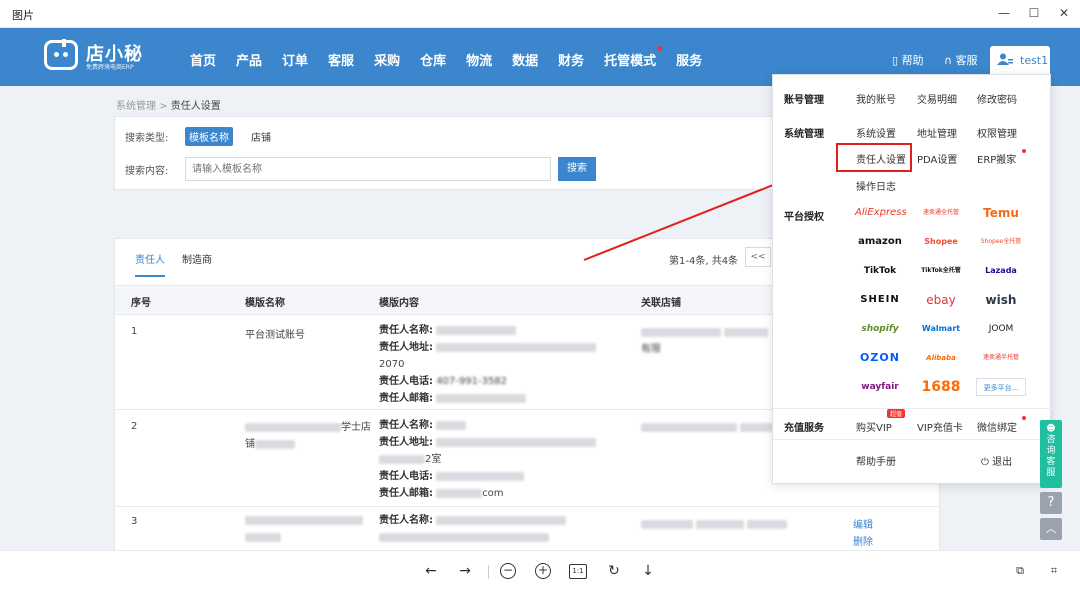 This screenshot has height=592, width=1080. I want to click on permission-mgmt-link: 权限管理, so click(997, 132).